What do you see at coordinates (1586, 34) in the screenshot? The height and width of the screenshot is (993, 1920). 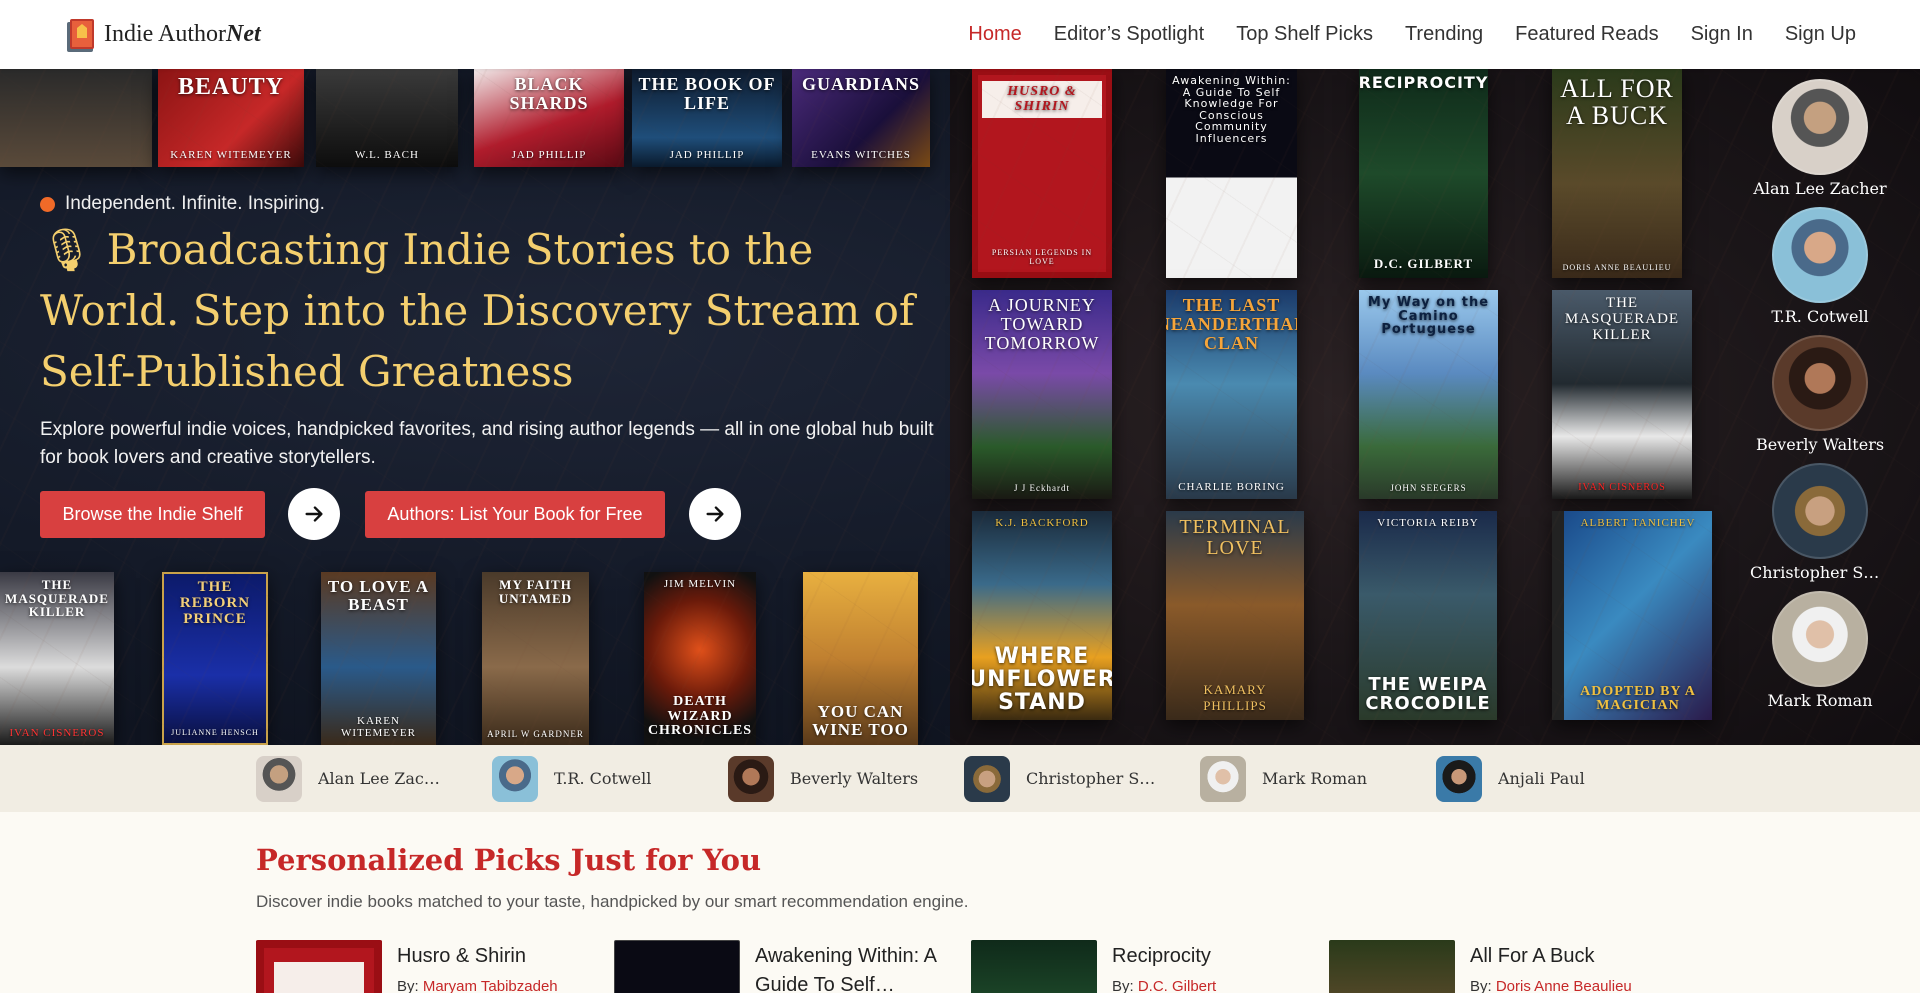 I see `nav-featured-reads: Featured Reads` at bounding box center [1586, 34].